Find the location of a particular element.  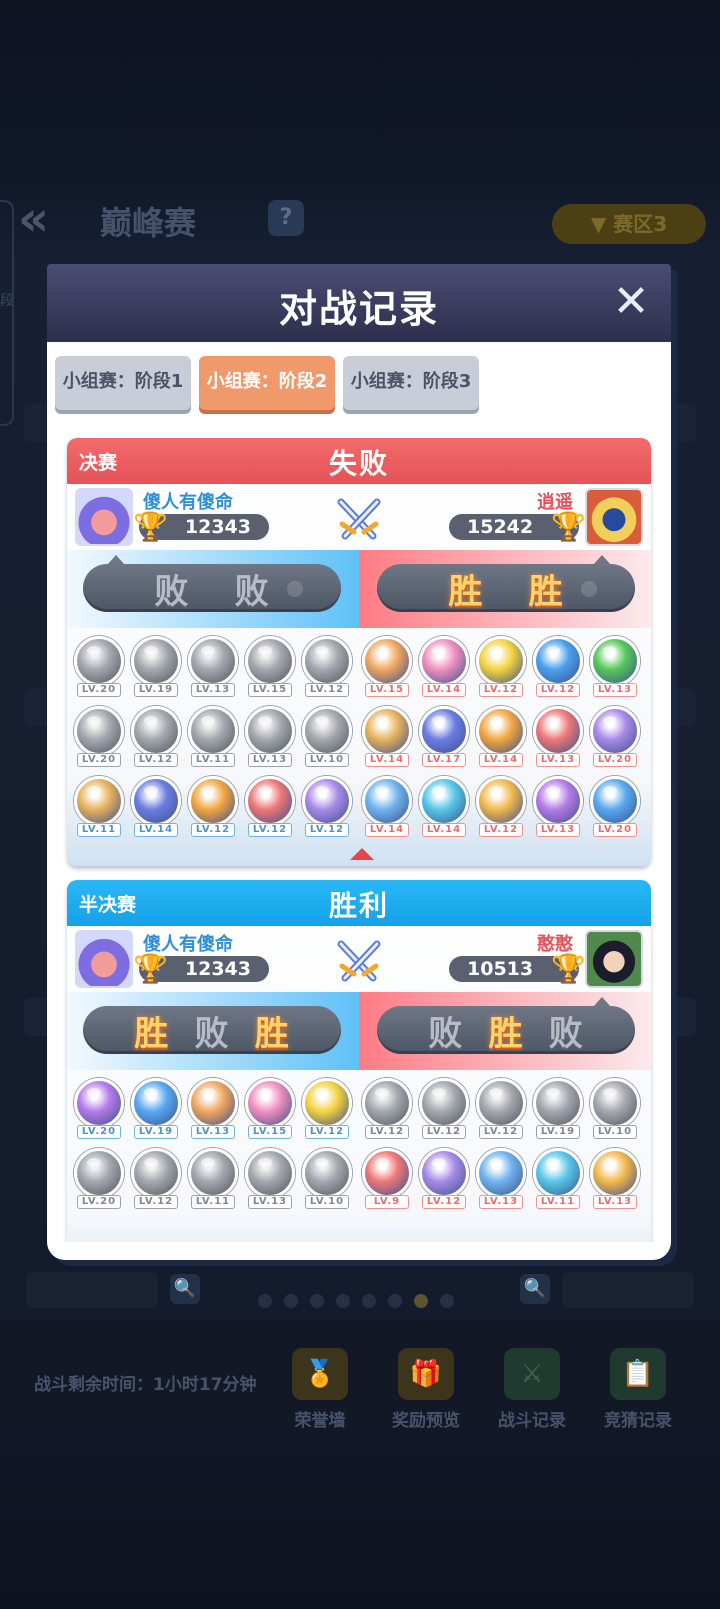

pet-card: LV.9 is located at coordinates (387, 1178).